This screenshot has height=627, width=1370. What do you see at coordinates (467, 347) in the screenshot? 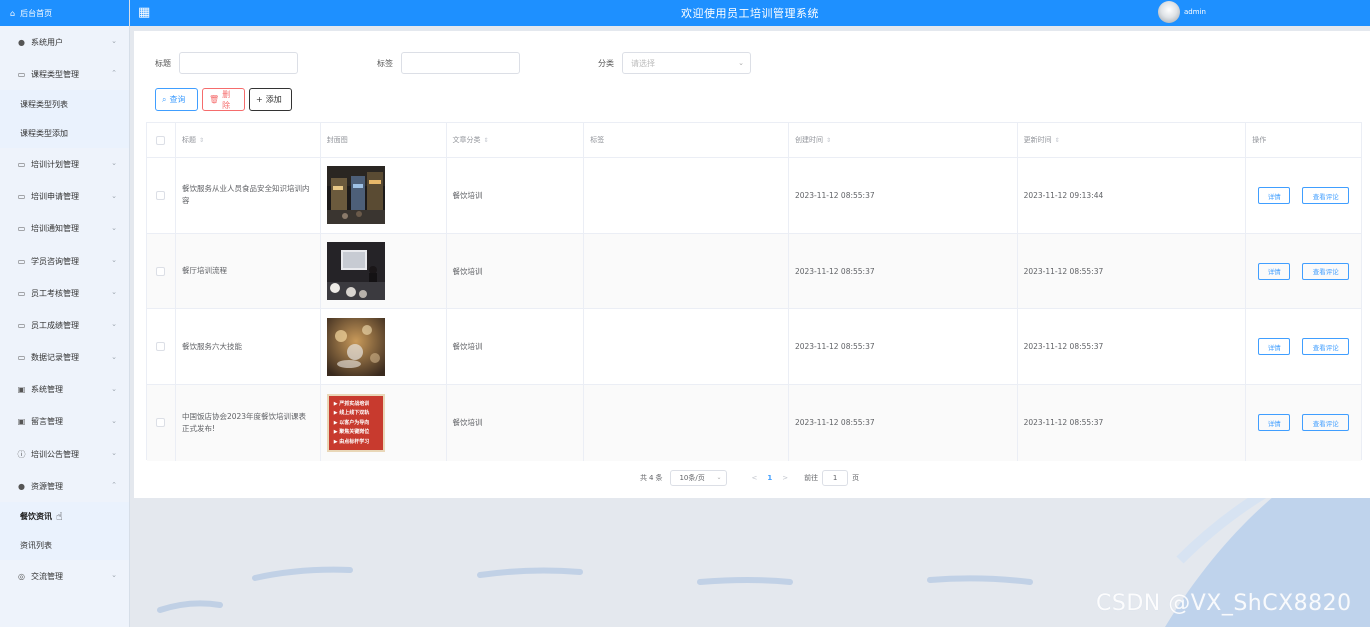
I see `row-category: 餐饮培训` at bounding box center [467, 347].